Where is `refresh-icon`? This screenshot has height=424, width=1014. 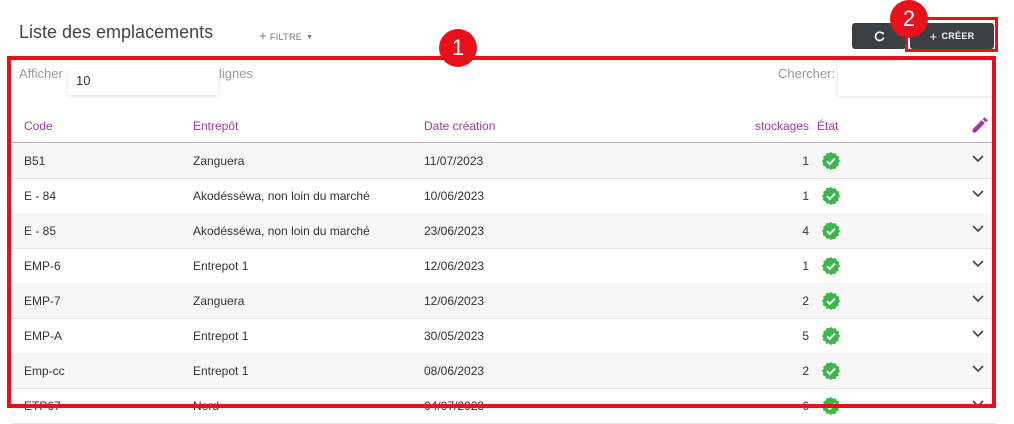
refresh-icon is located at coordinates (879, 35).